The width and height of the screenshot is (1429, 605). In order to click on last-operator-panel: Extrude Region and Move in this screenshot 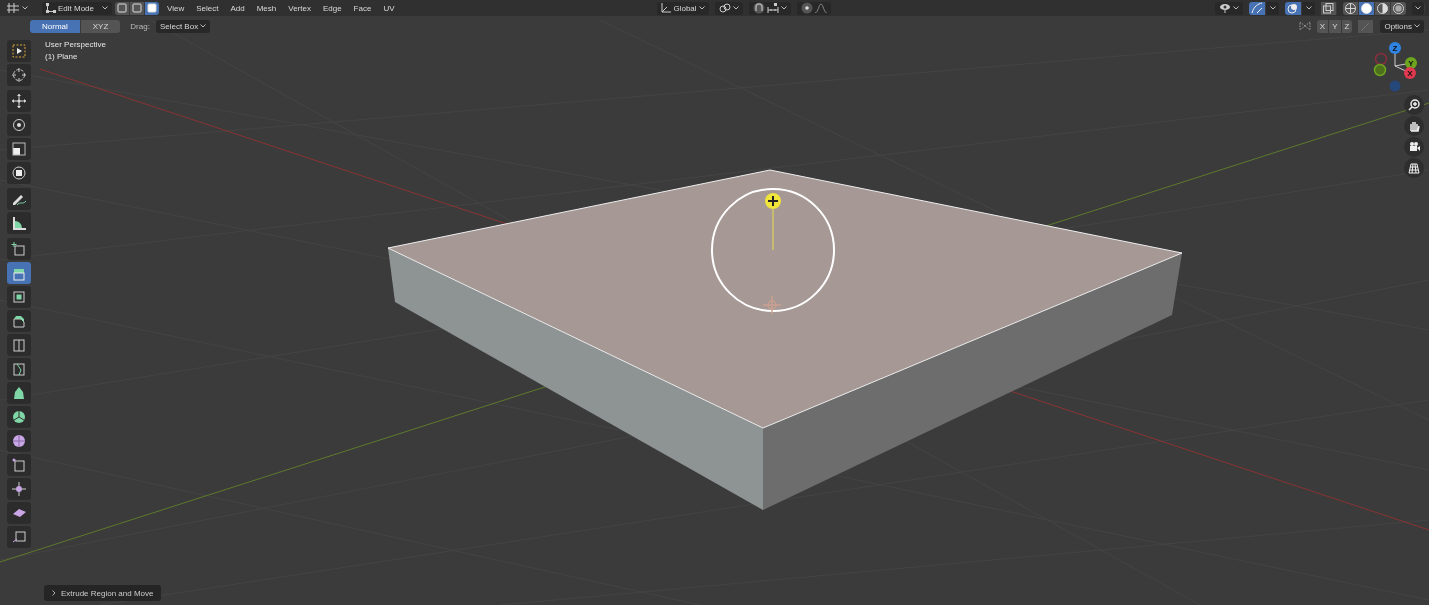, I will do `click(102, 593)`.